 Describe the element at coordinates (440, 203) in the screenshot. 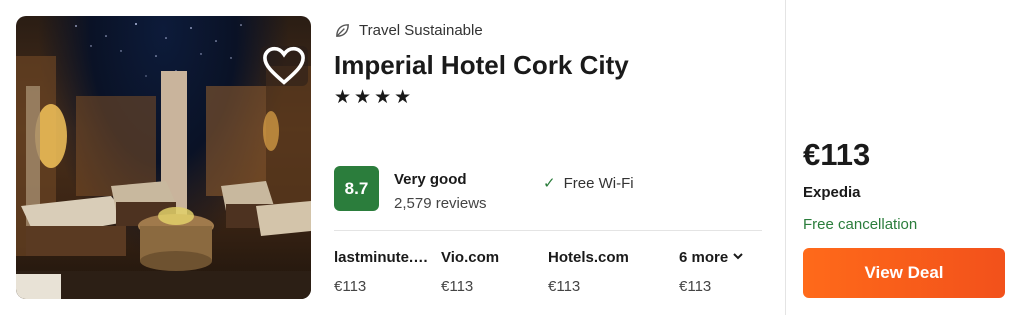

I see `review-count: 2,579 reviews` at that location.